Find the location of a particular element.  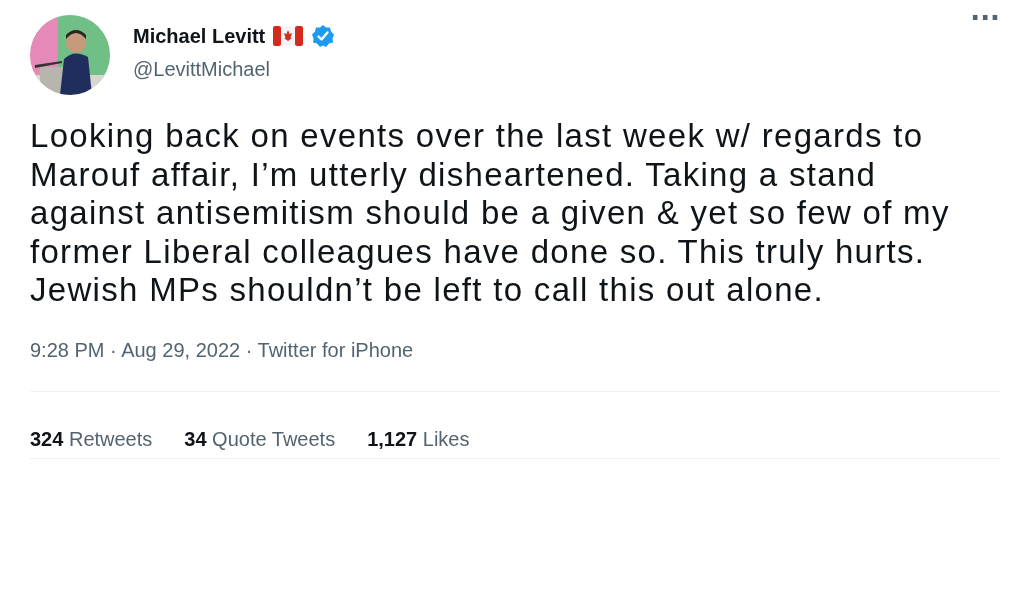

more-menu-button: ··· is located at coordinates (985, 18).